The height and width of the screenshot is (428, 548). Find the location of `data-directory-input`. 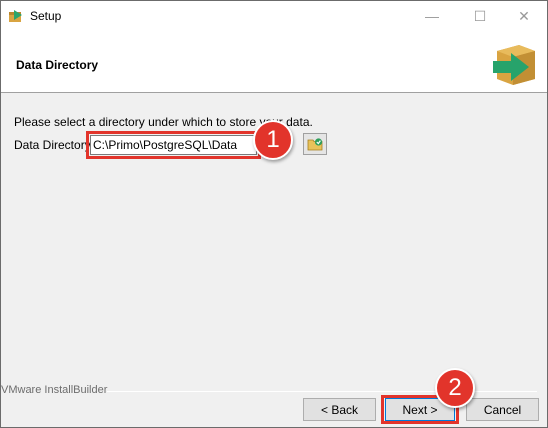

data-directory-input is located at coordinates (173, 145).